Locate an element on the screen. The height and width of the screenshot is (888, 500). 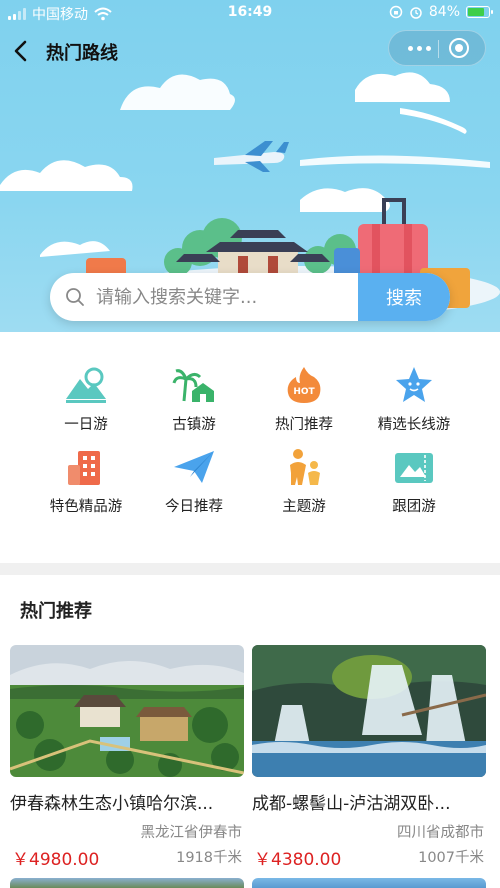
family-icon is located at coordinates (305, 467).